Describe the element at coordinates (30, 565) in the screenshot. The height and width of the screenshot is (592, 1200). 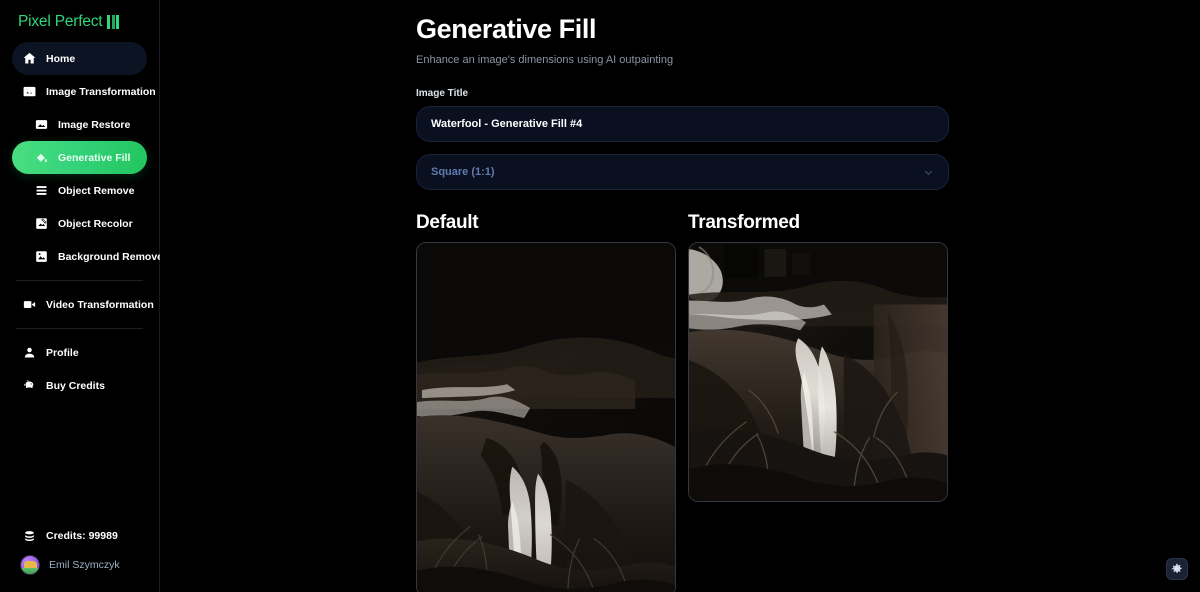
I see `avatar` at that location.